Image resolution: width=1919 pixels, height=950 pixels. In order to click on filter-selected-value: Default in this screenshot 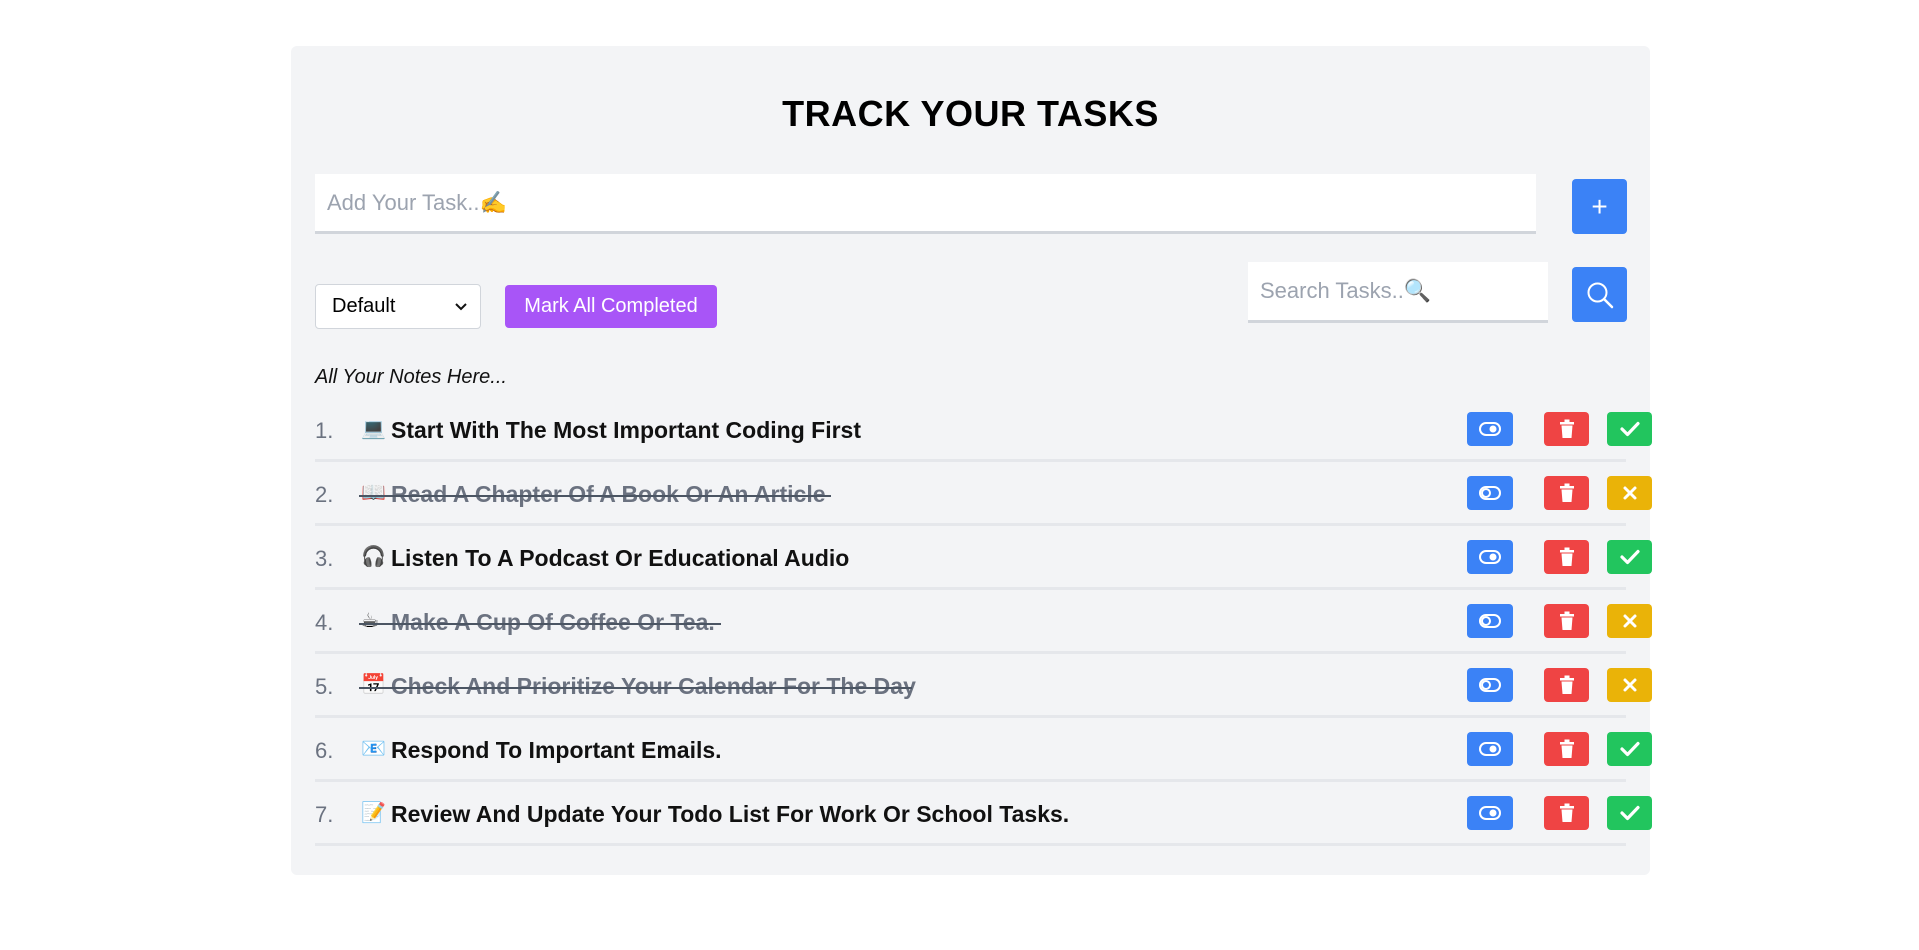, I will do `click(364, 306)`.